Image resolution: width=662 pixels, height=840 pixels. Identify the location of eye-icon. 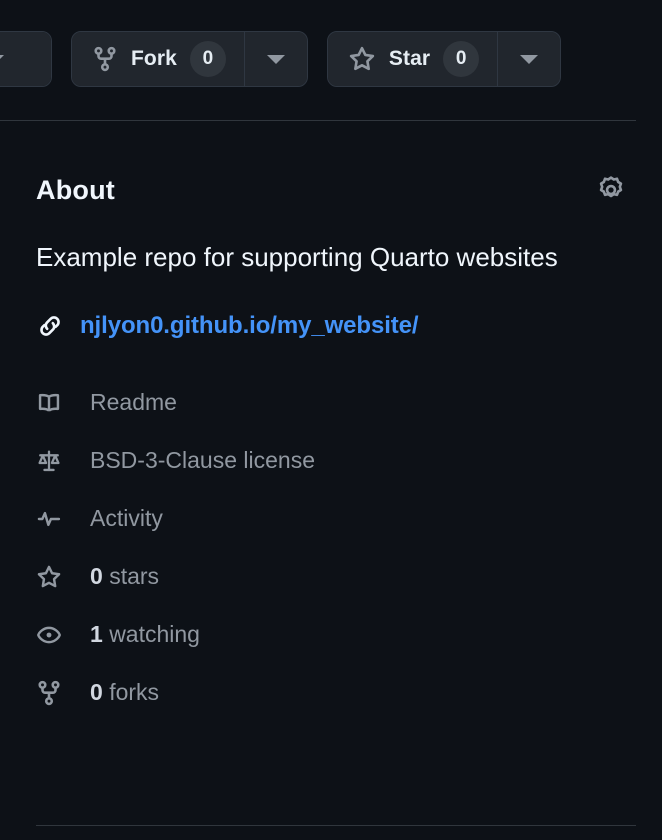
(53, 635).